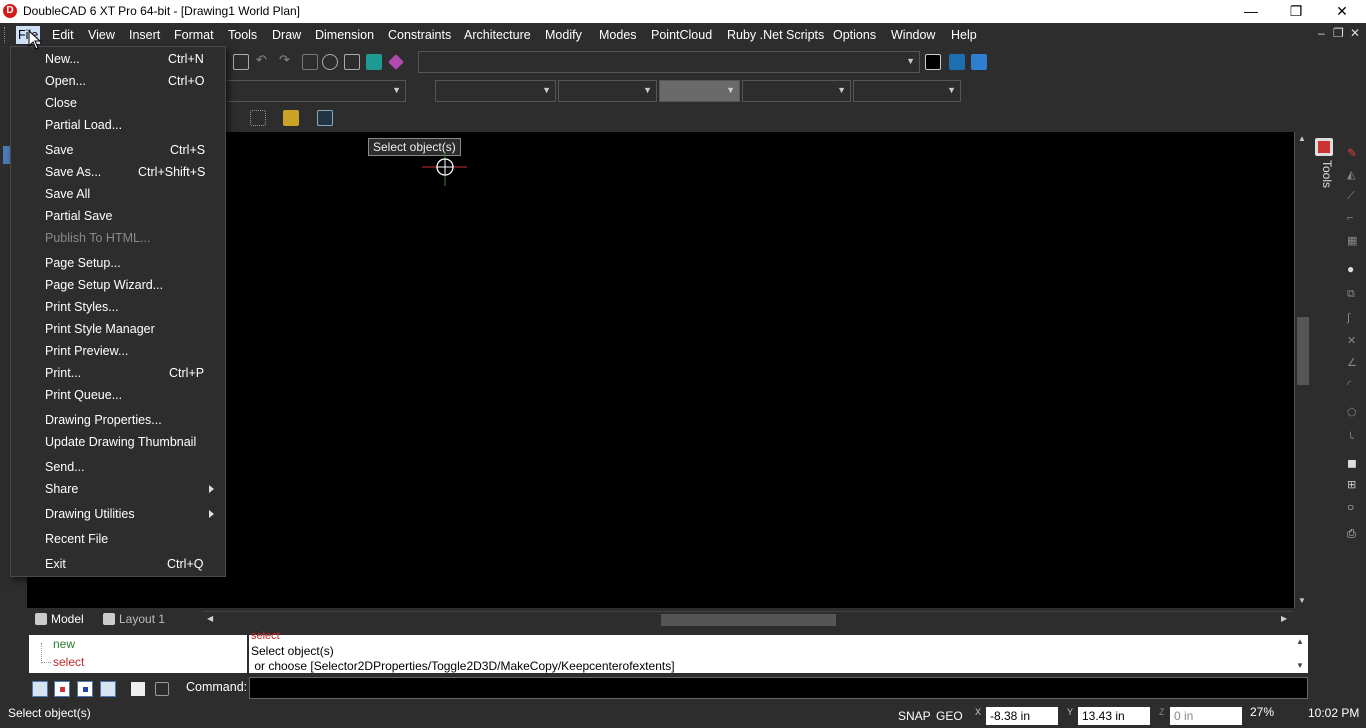  Describe the element at coordinates (286, 35) in the screenshot. I see `menu-draw: Draw` at that location.